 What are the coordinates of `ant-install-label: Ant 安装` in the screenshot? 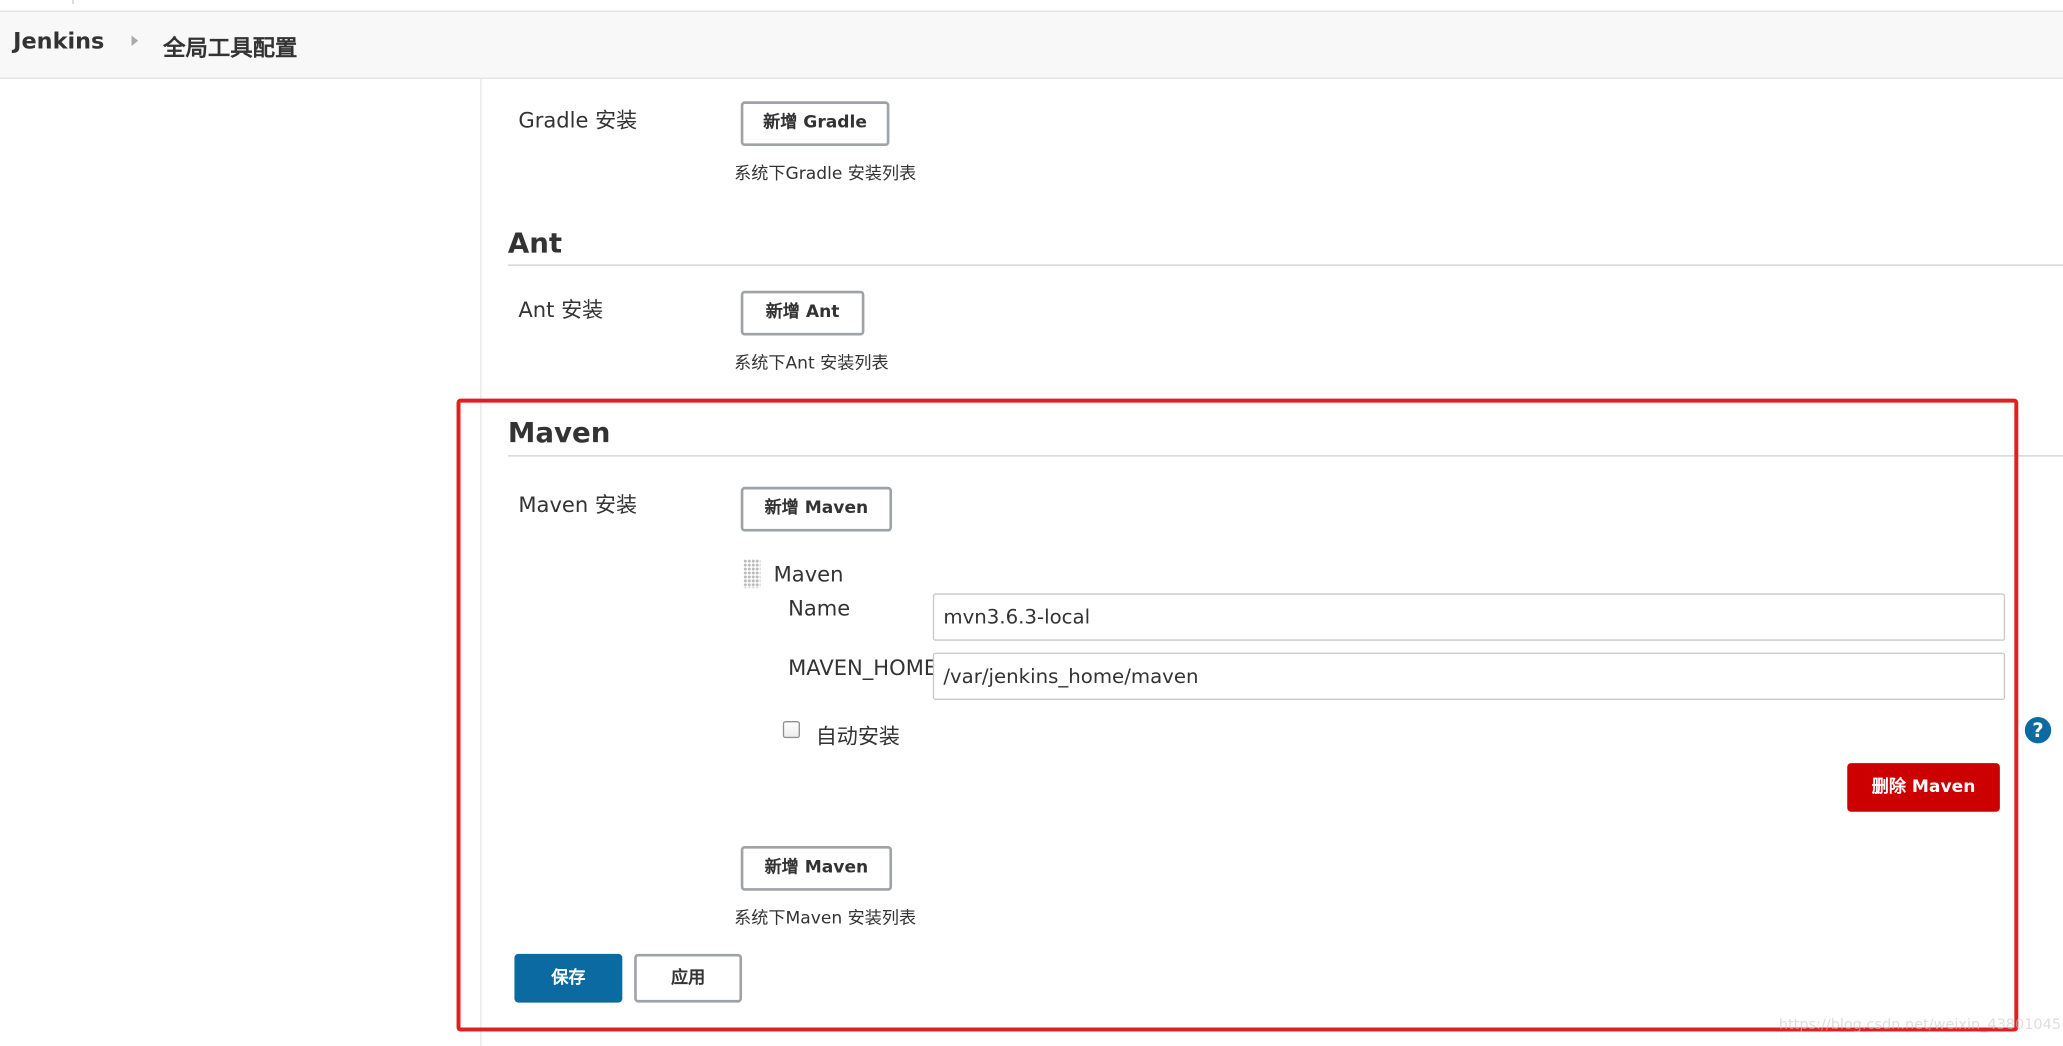 It's located at (561, 310).